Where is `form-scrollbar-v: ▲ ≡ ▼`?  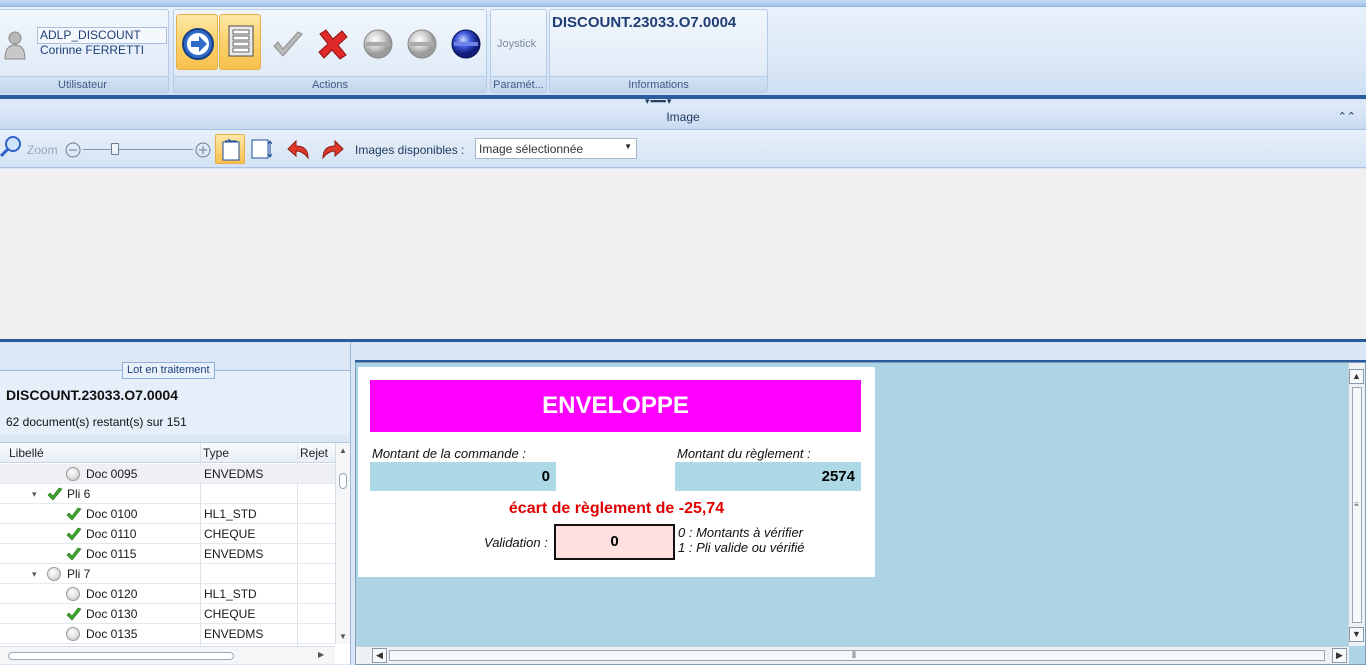
form-scrollbar-v: ▲ ≡ ▼ is located at coordinates (1356, 504).